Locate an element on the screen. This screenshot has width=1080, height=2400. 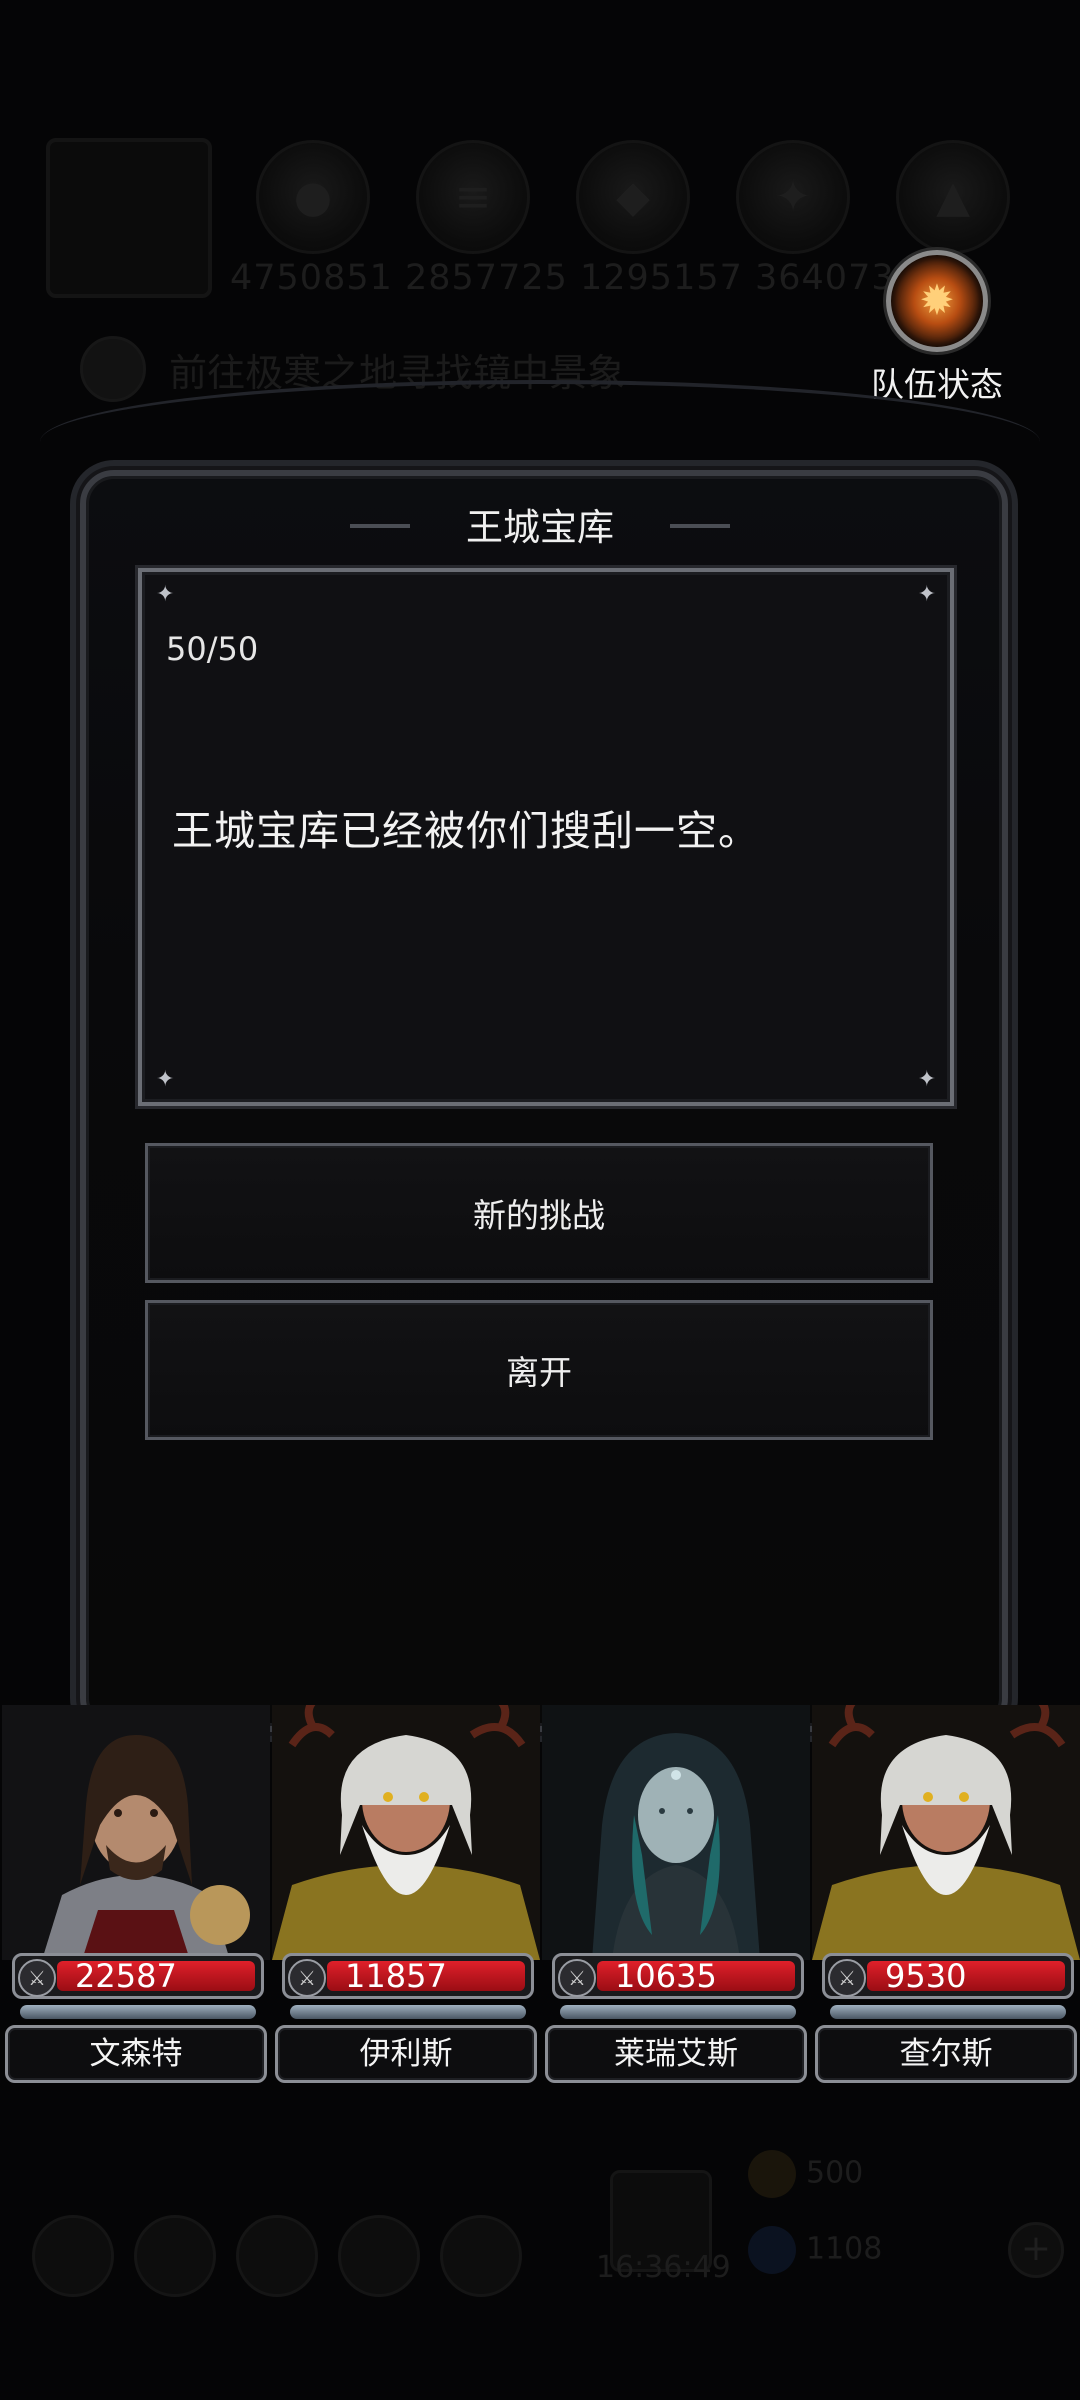
hero-card: ⚔ 22587 文森特 is located at coordinates (136, 1895).